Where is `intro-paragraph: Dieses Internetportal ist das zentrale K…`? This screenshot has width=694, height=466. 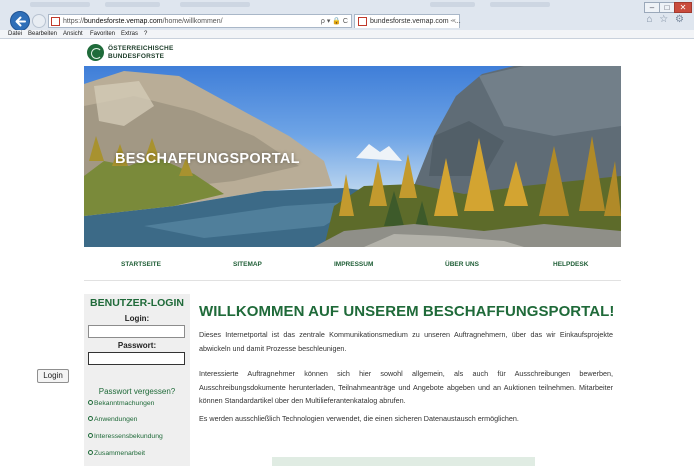 intro-paragraph: Dieses Internetportal ist das zentrale K… is located at coordinates (406, 341).